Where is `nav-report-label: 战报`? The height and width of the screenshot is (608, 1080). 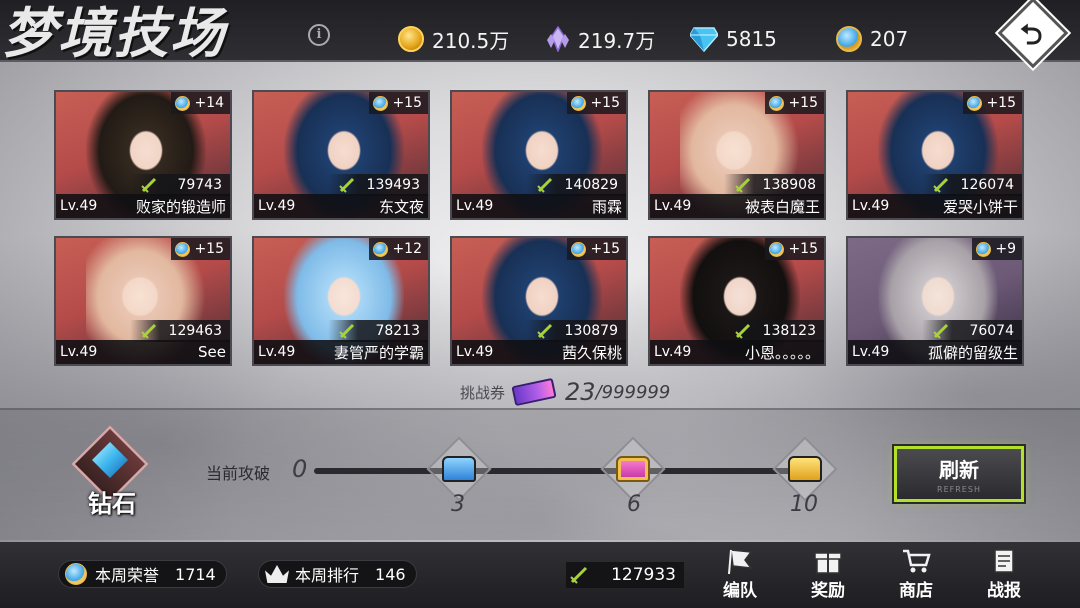
nav-report-label: 战报 is located at coordinates (1004, 591).